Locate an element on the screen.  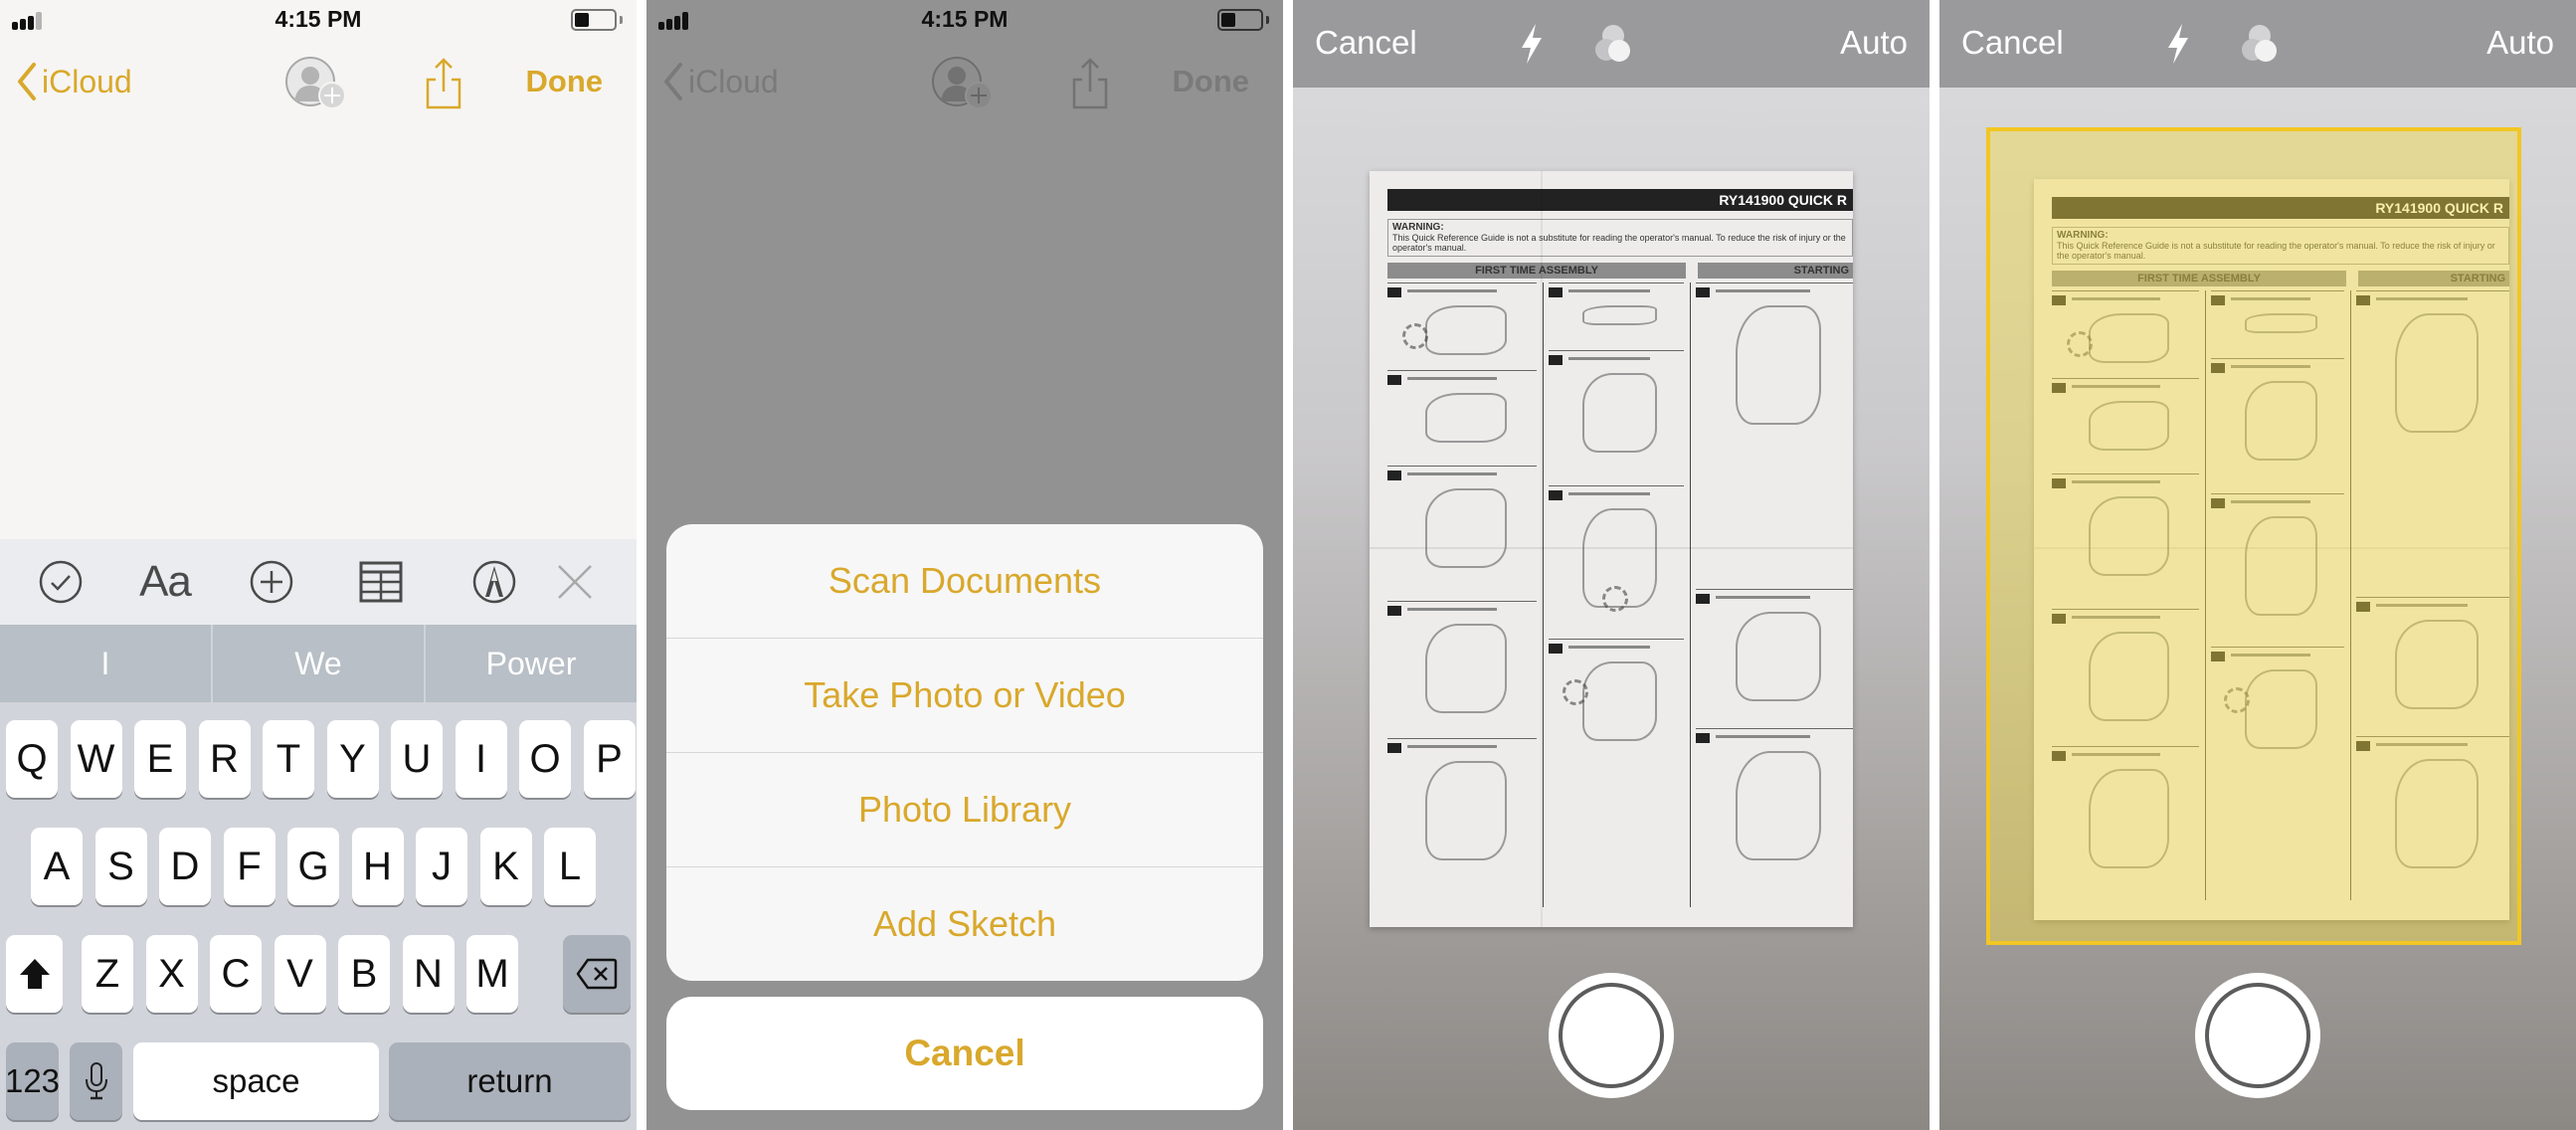
delete-key is located at coordinates (597, 974).